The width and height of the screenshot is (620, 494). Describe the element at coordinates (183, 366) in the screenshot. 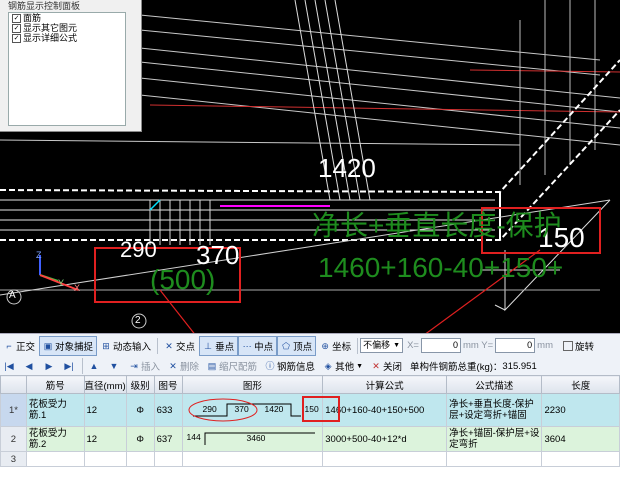

I see `delete-button: ✕ 删除` at that location.